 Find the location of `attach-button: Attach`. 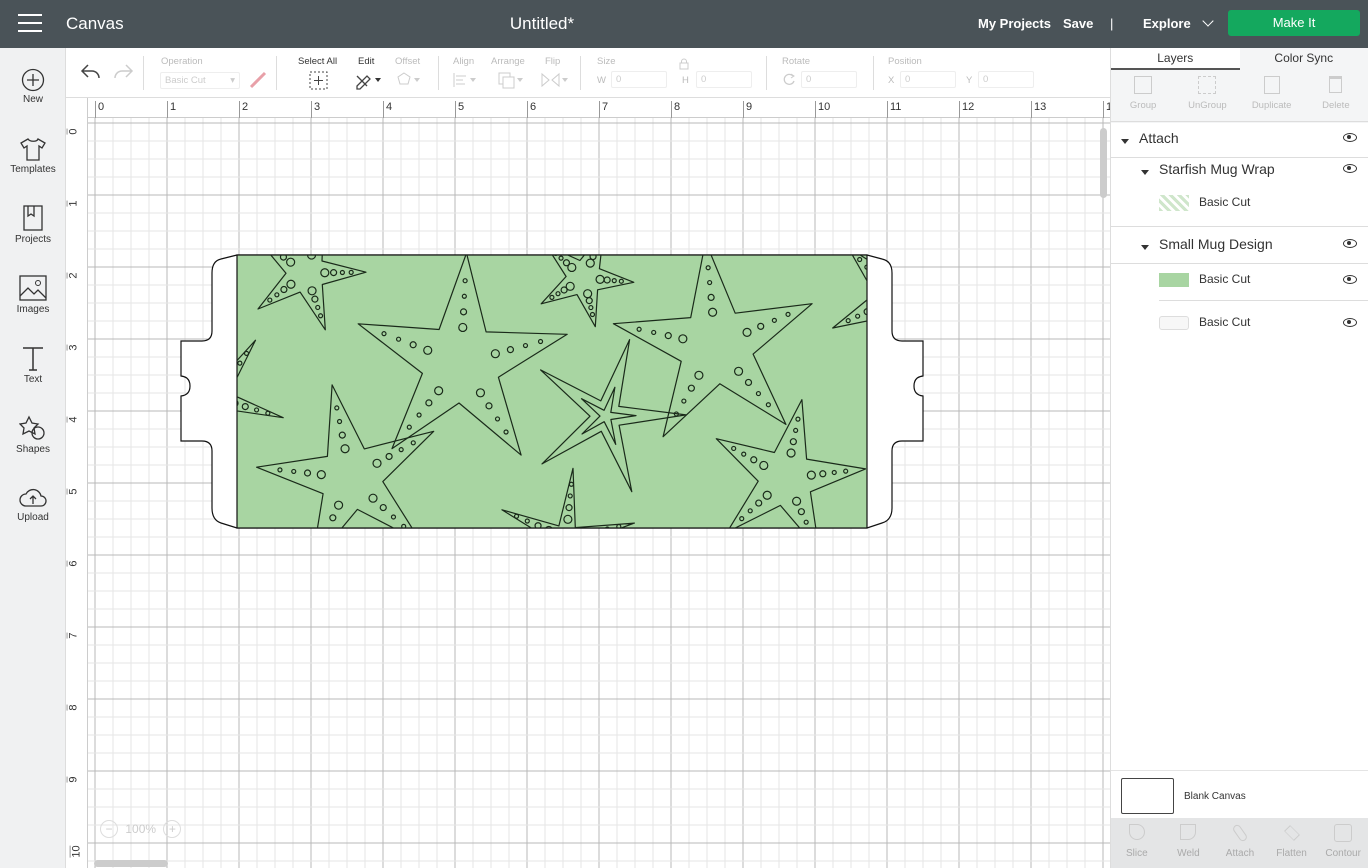

attach-button: Attach is located at coordinates (1240, 843).